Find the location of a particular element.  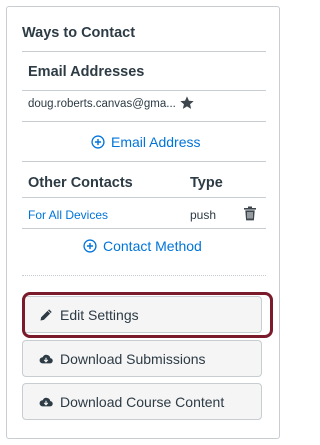

add-contact-method-link: Contact Method is located at coordinates (142, 246).